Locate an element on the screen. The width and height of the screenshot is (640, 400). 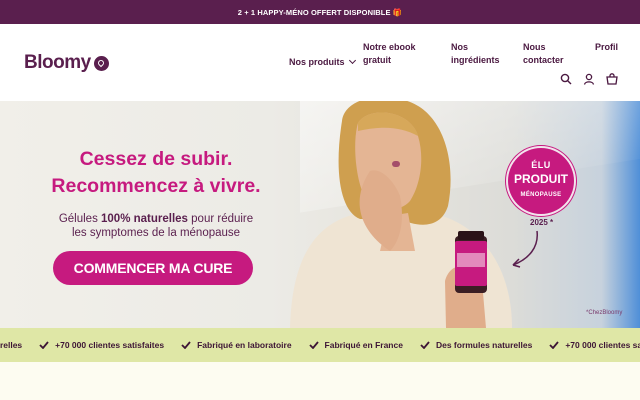
hero-subtitle-post: pour réduire is located at coordinates (220, 219).